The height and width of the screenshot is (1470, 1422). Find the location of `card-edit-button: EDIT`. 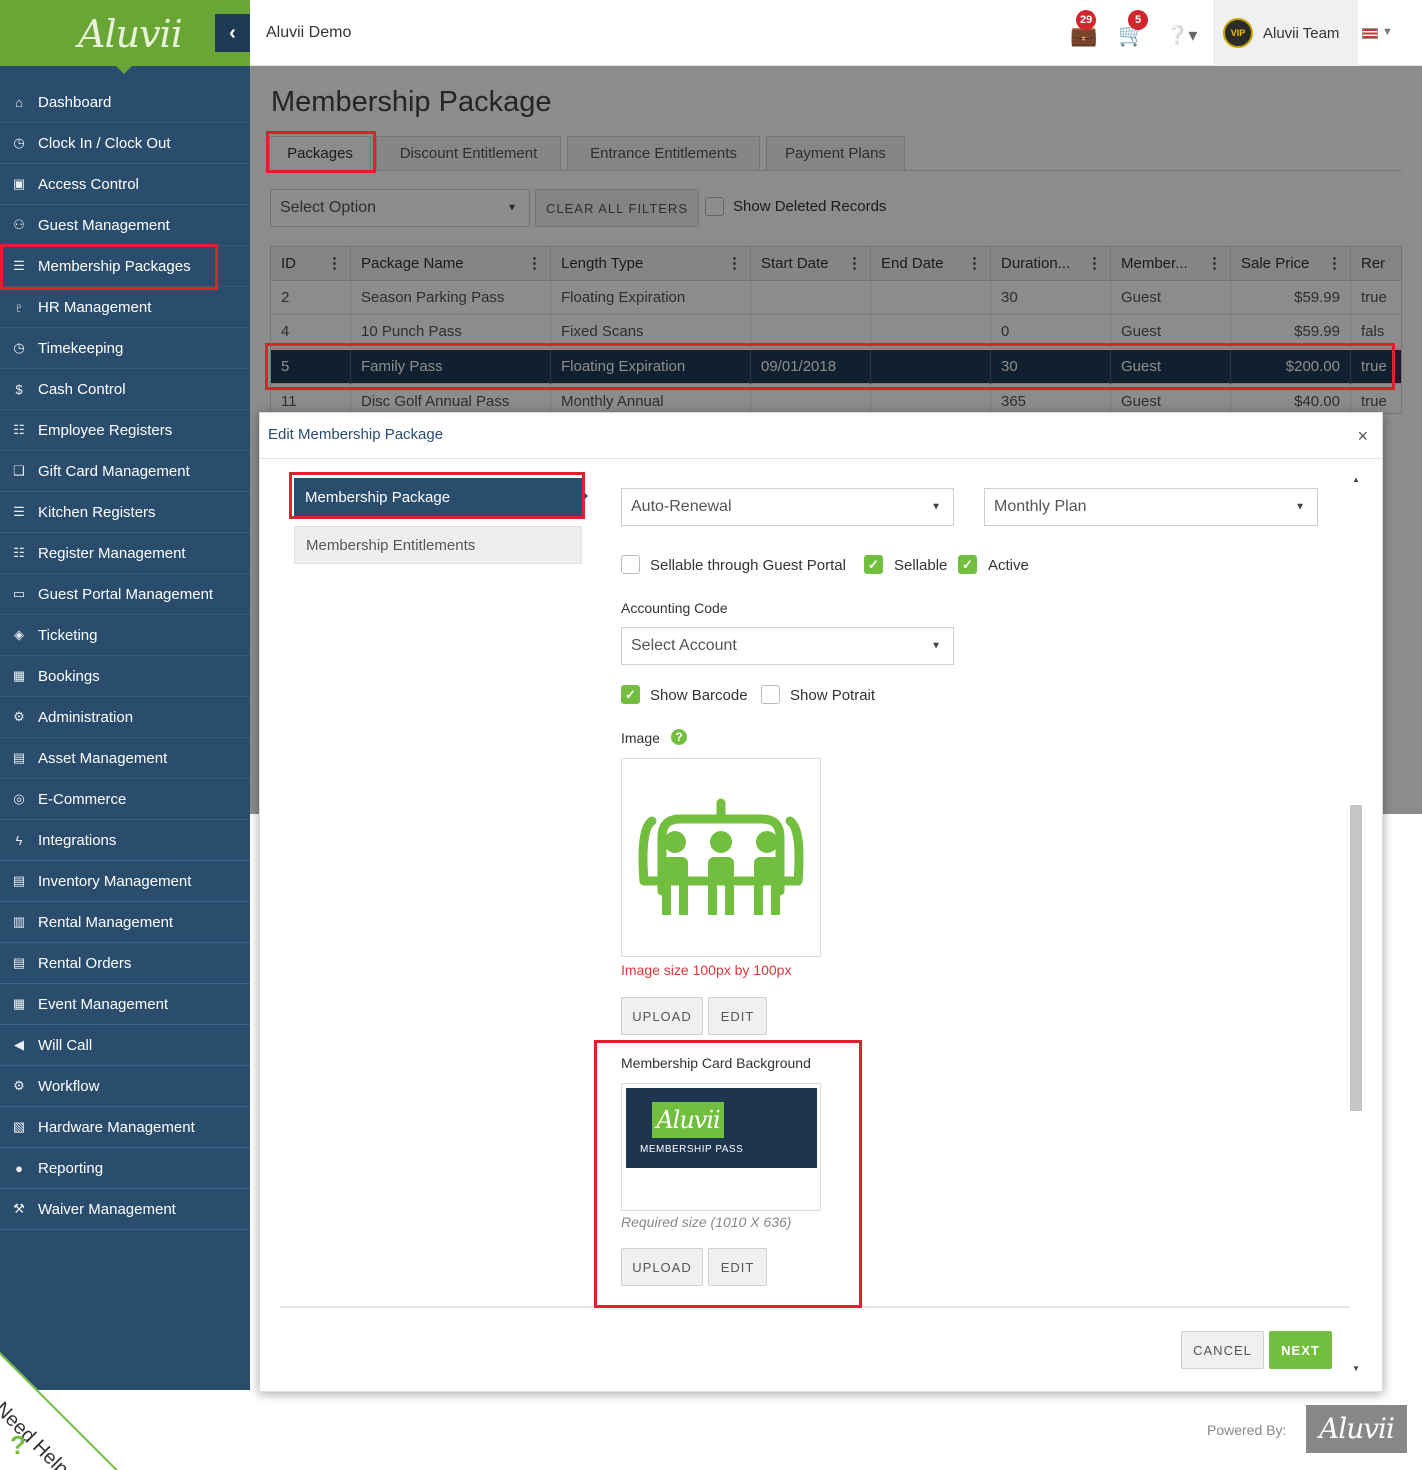

card-edit-button: EDIT is located at coordinates (737, 1267).